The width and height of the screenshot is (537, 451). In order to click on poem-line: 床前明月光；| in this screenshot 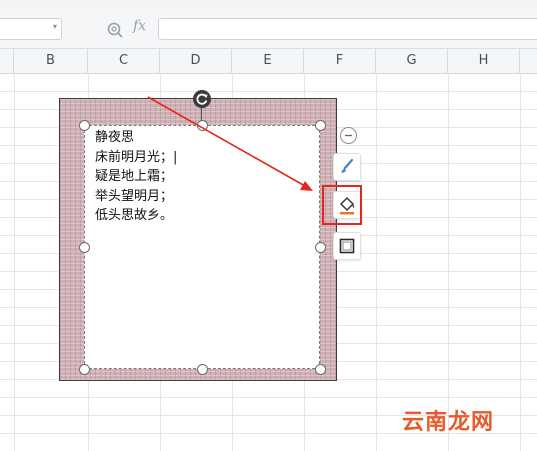, I will do `click(136, 157)`.